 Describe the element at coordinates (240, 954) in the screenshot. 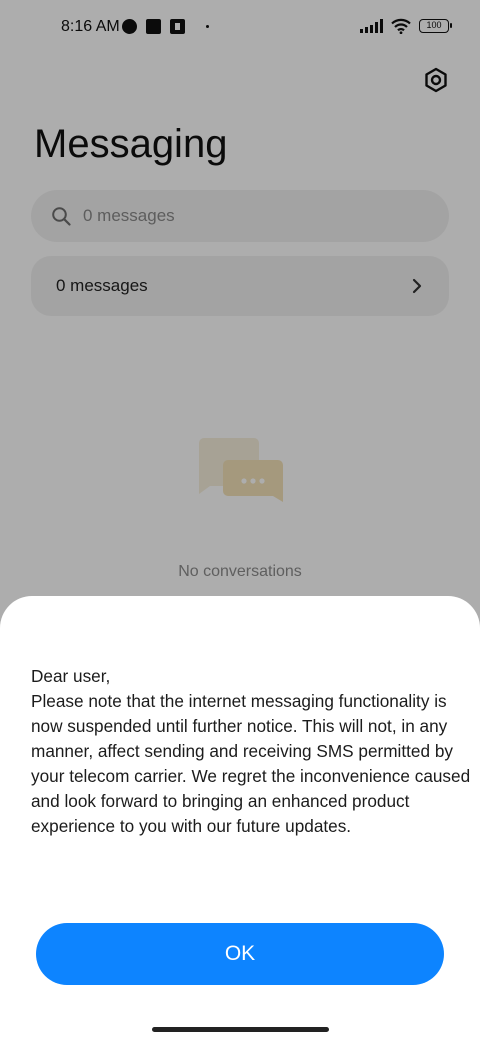

I see `ok-button: OK` at that location.